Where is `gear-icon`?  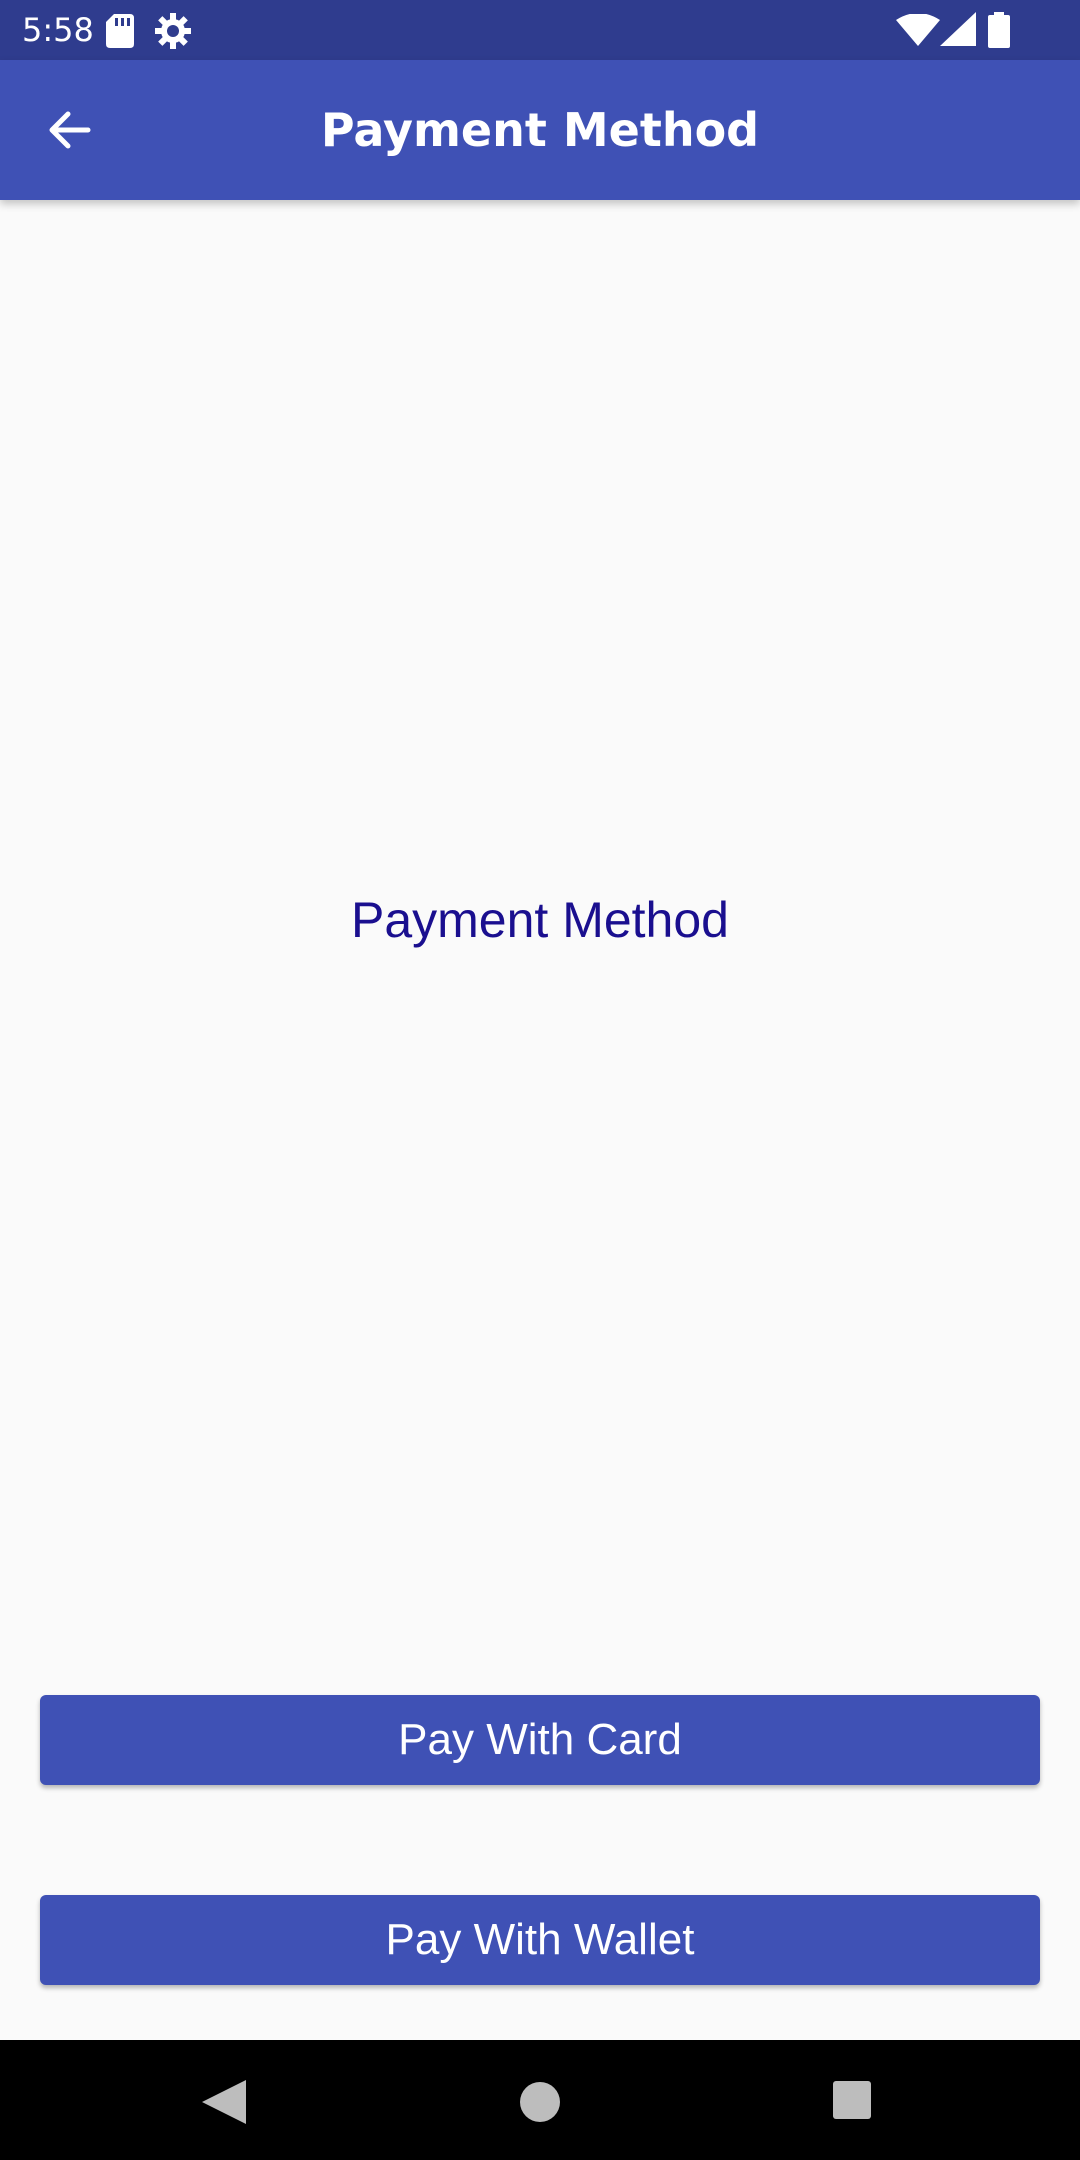 gear-icon is located at coordinates (173, 31).